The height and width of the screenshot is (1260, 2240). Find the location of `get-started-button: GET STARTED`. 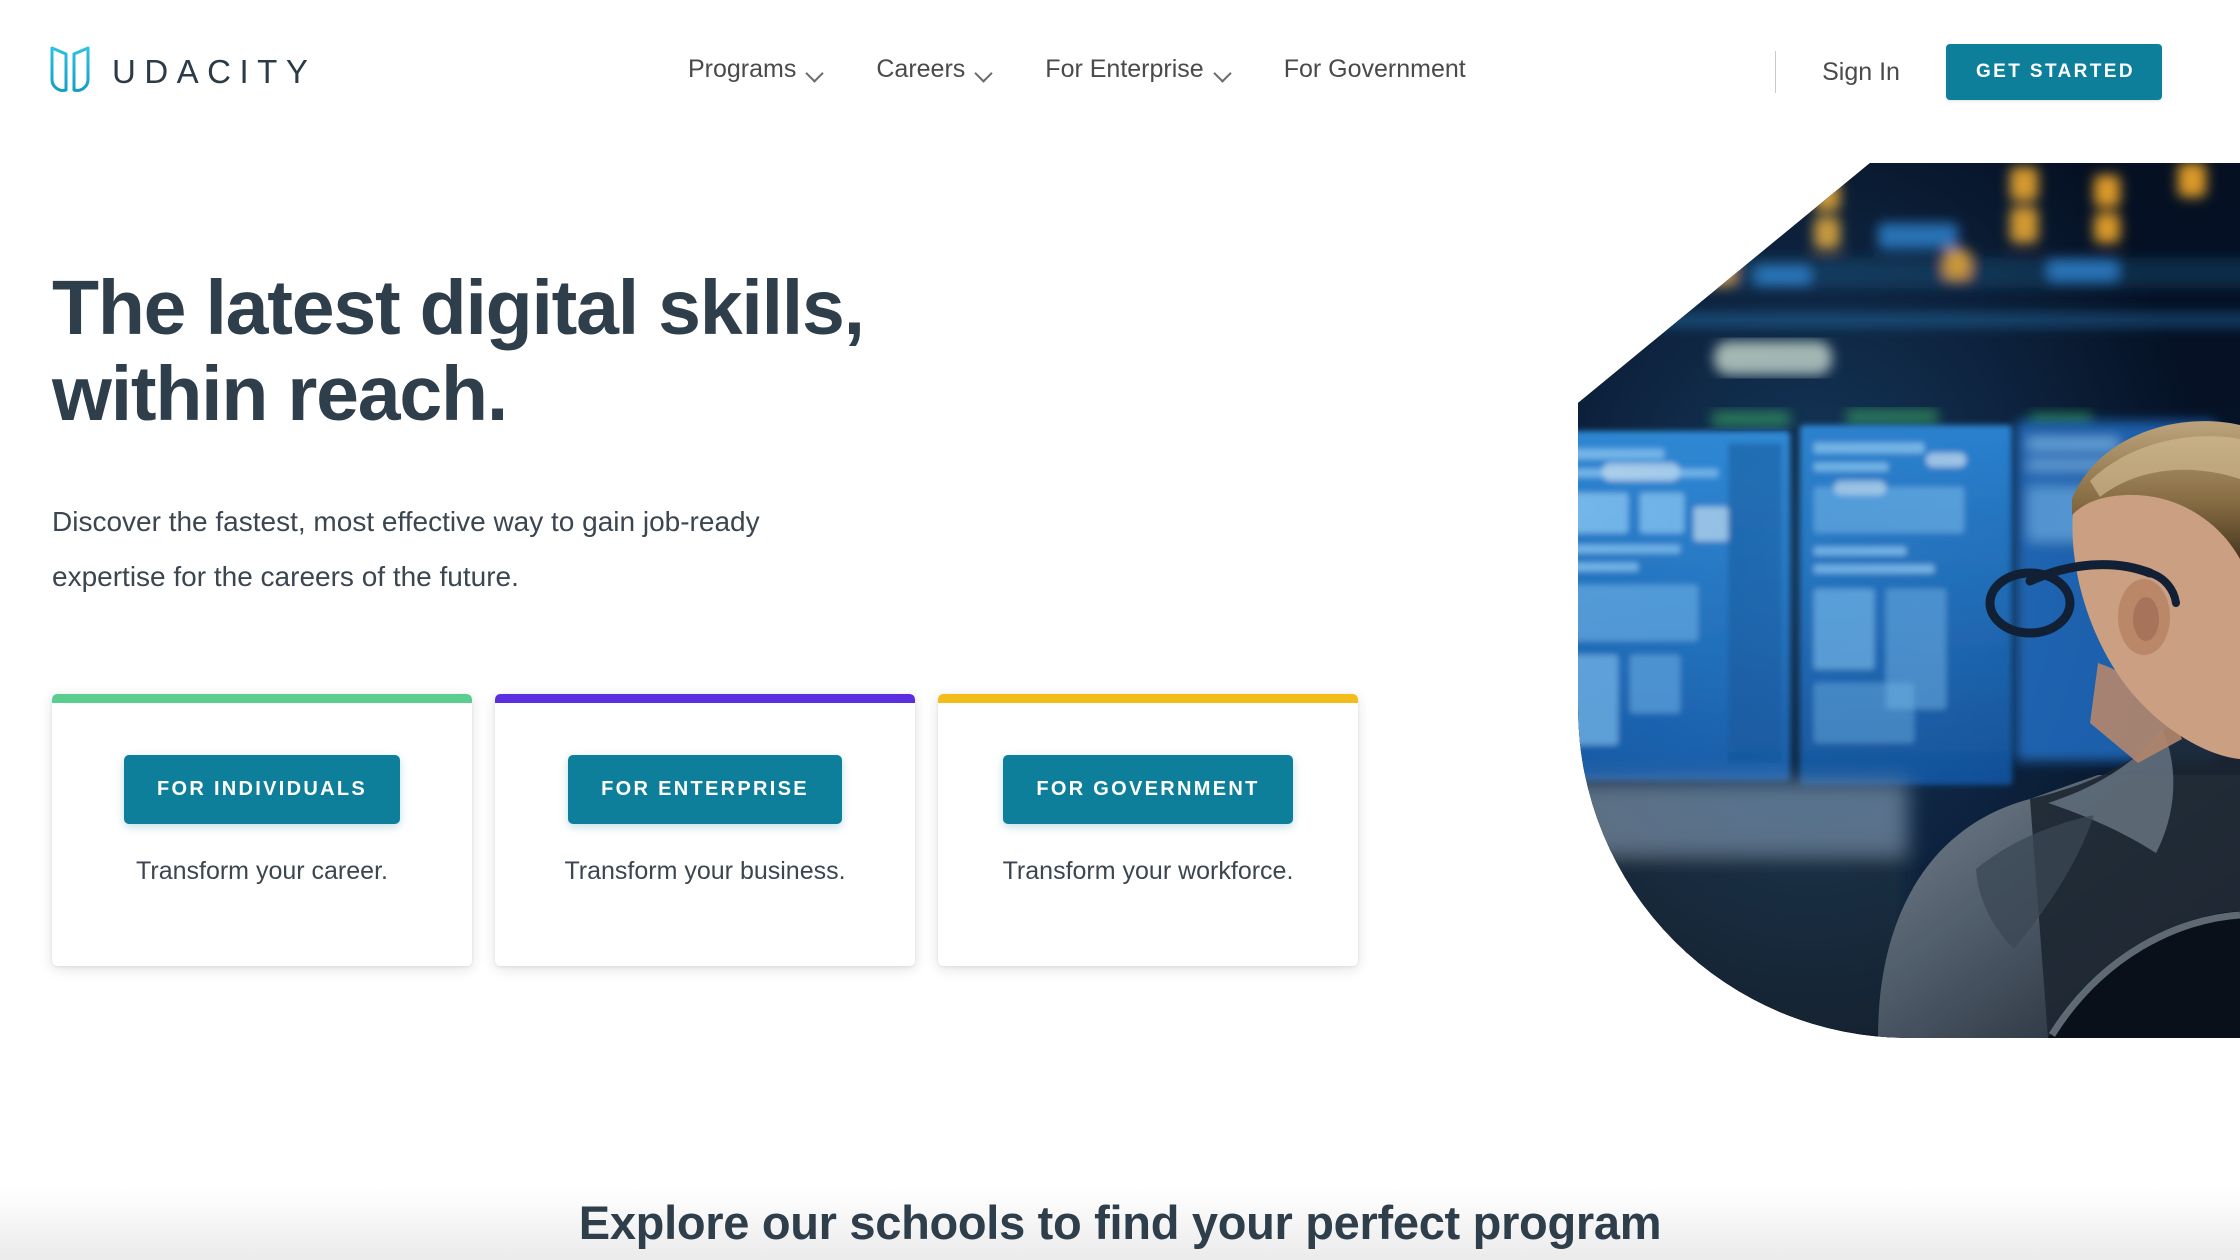

get-started-button: GET STARTED is located at coordinates (2053, 72).